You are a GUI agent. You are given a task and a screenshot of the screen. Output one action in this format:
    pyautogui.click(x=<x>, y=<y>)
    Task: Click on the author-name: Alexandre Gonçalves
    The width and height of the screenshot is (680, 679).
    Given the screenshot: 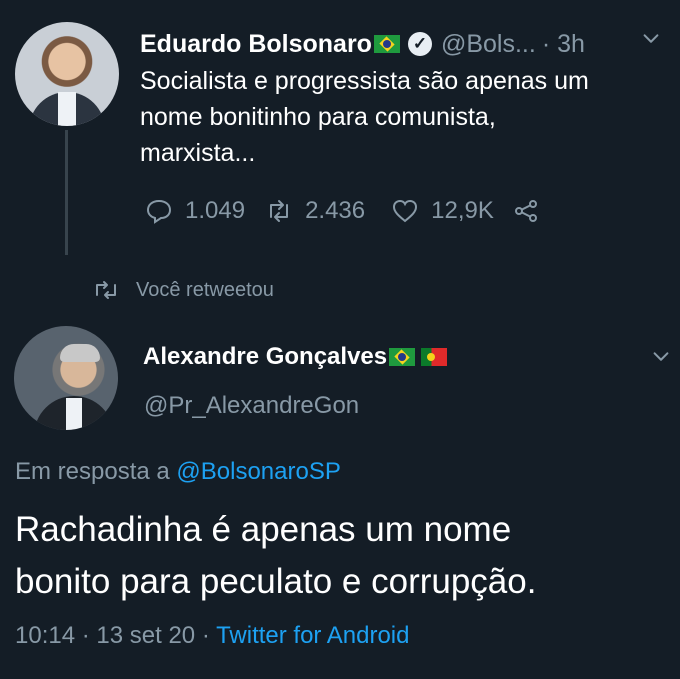 What is the action you would take?
    pyautogui.click(x=265, y=357)
    